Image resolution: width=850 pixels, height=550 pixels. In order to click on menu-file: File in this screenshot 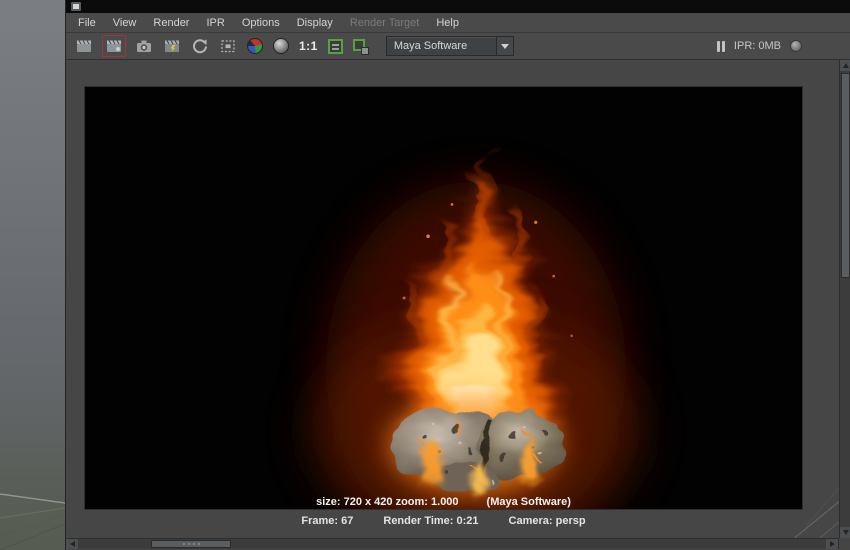, I will do `click(87, 23)`.